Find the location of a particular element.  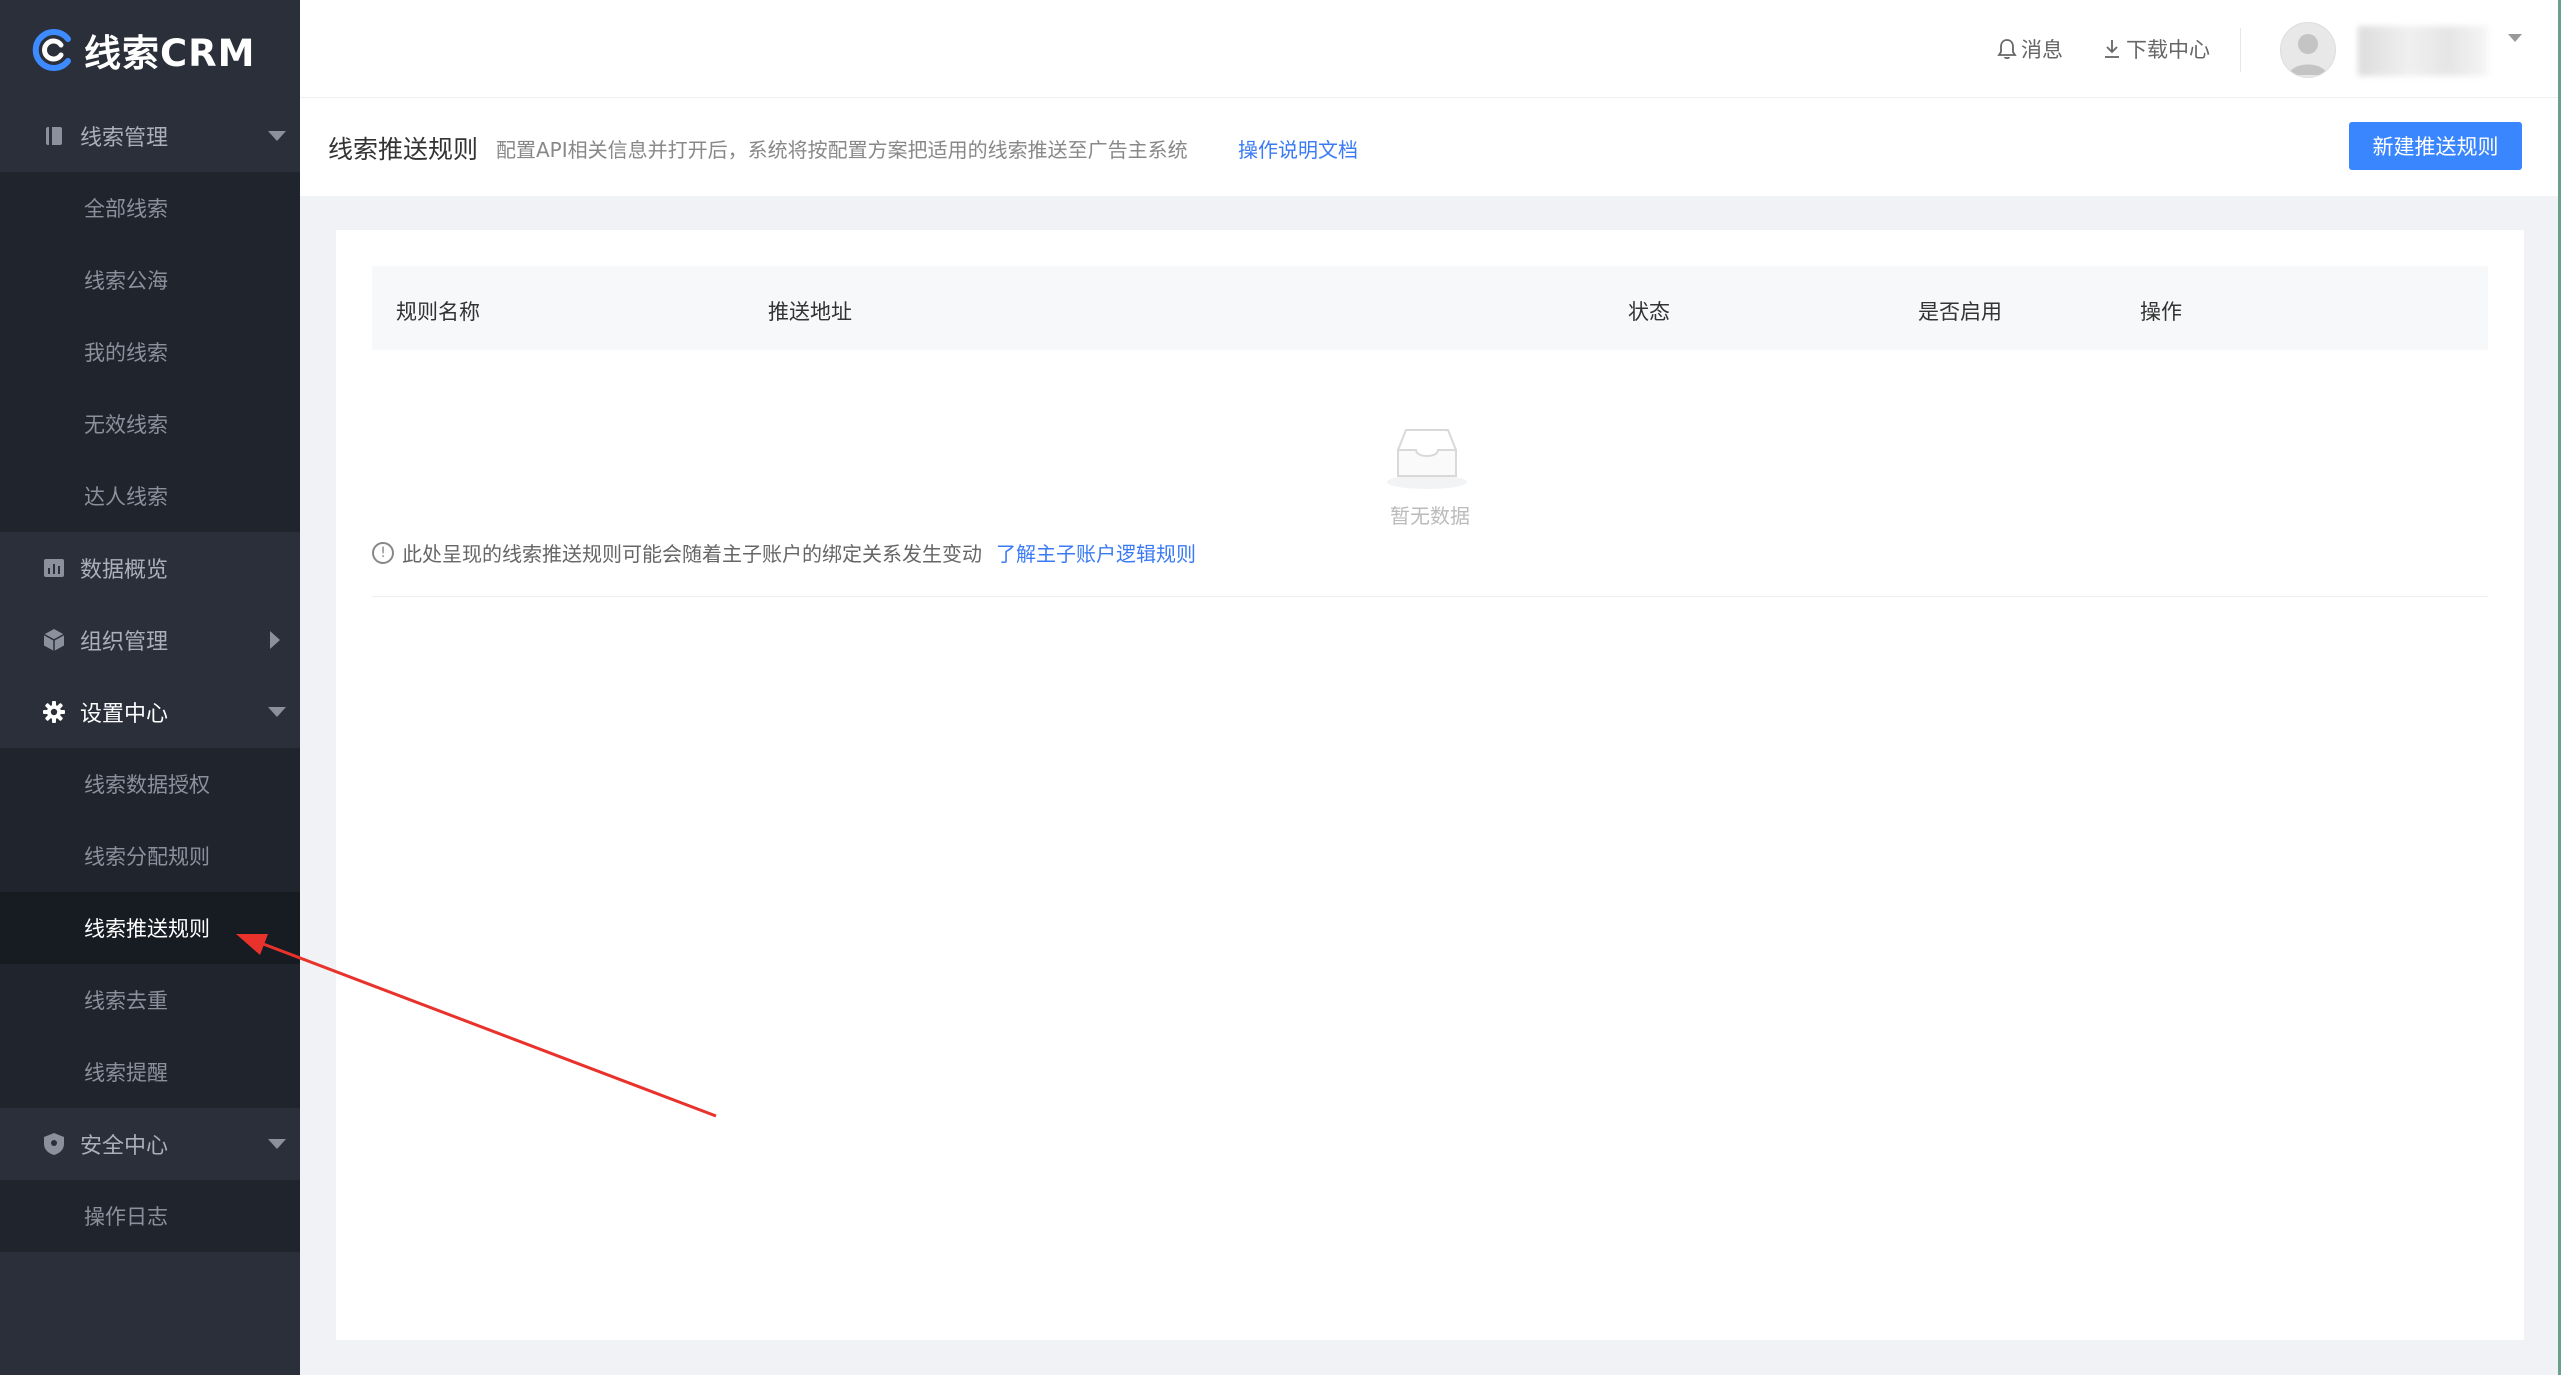

book-icon is located at coordinates (54, 136).